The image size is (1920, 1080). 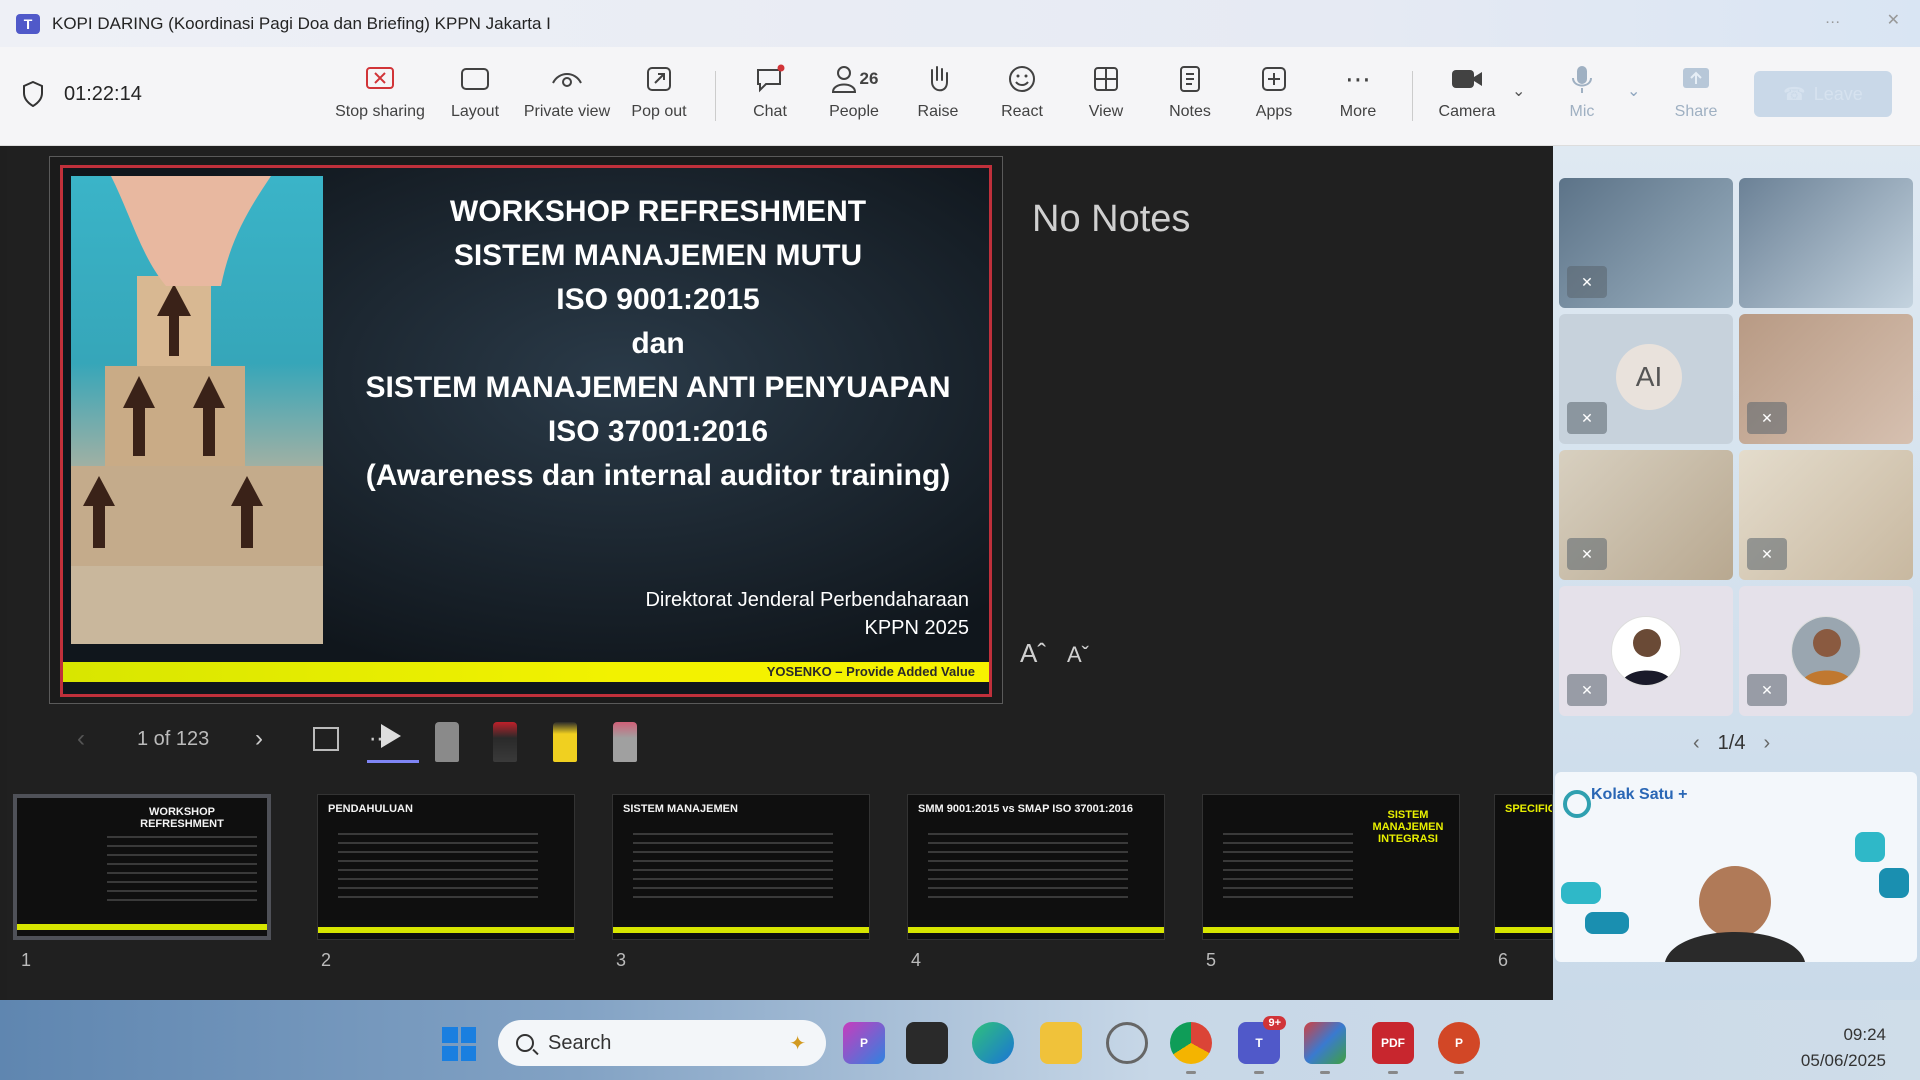 I want to click on thumbnail-number: 1, so click(x=26, y=960).